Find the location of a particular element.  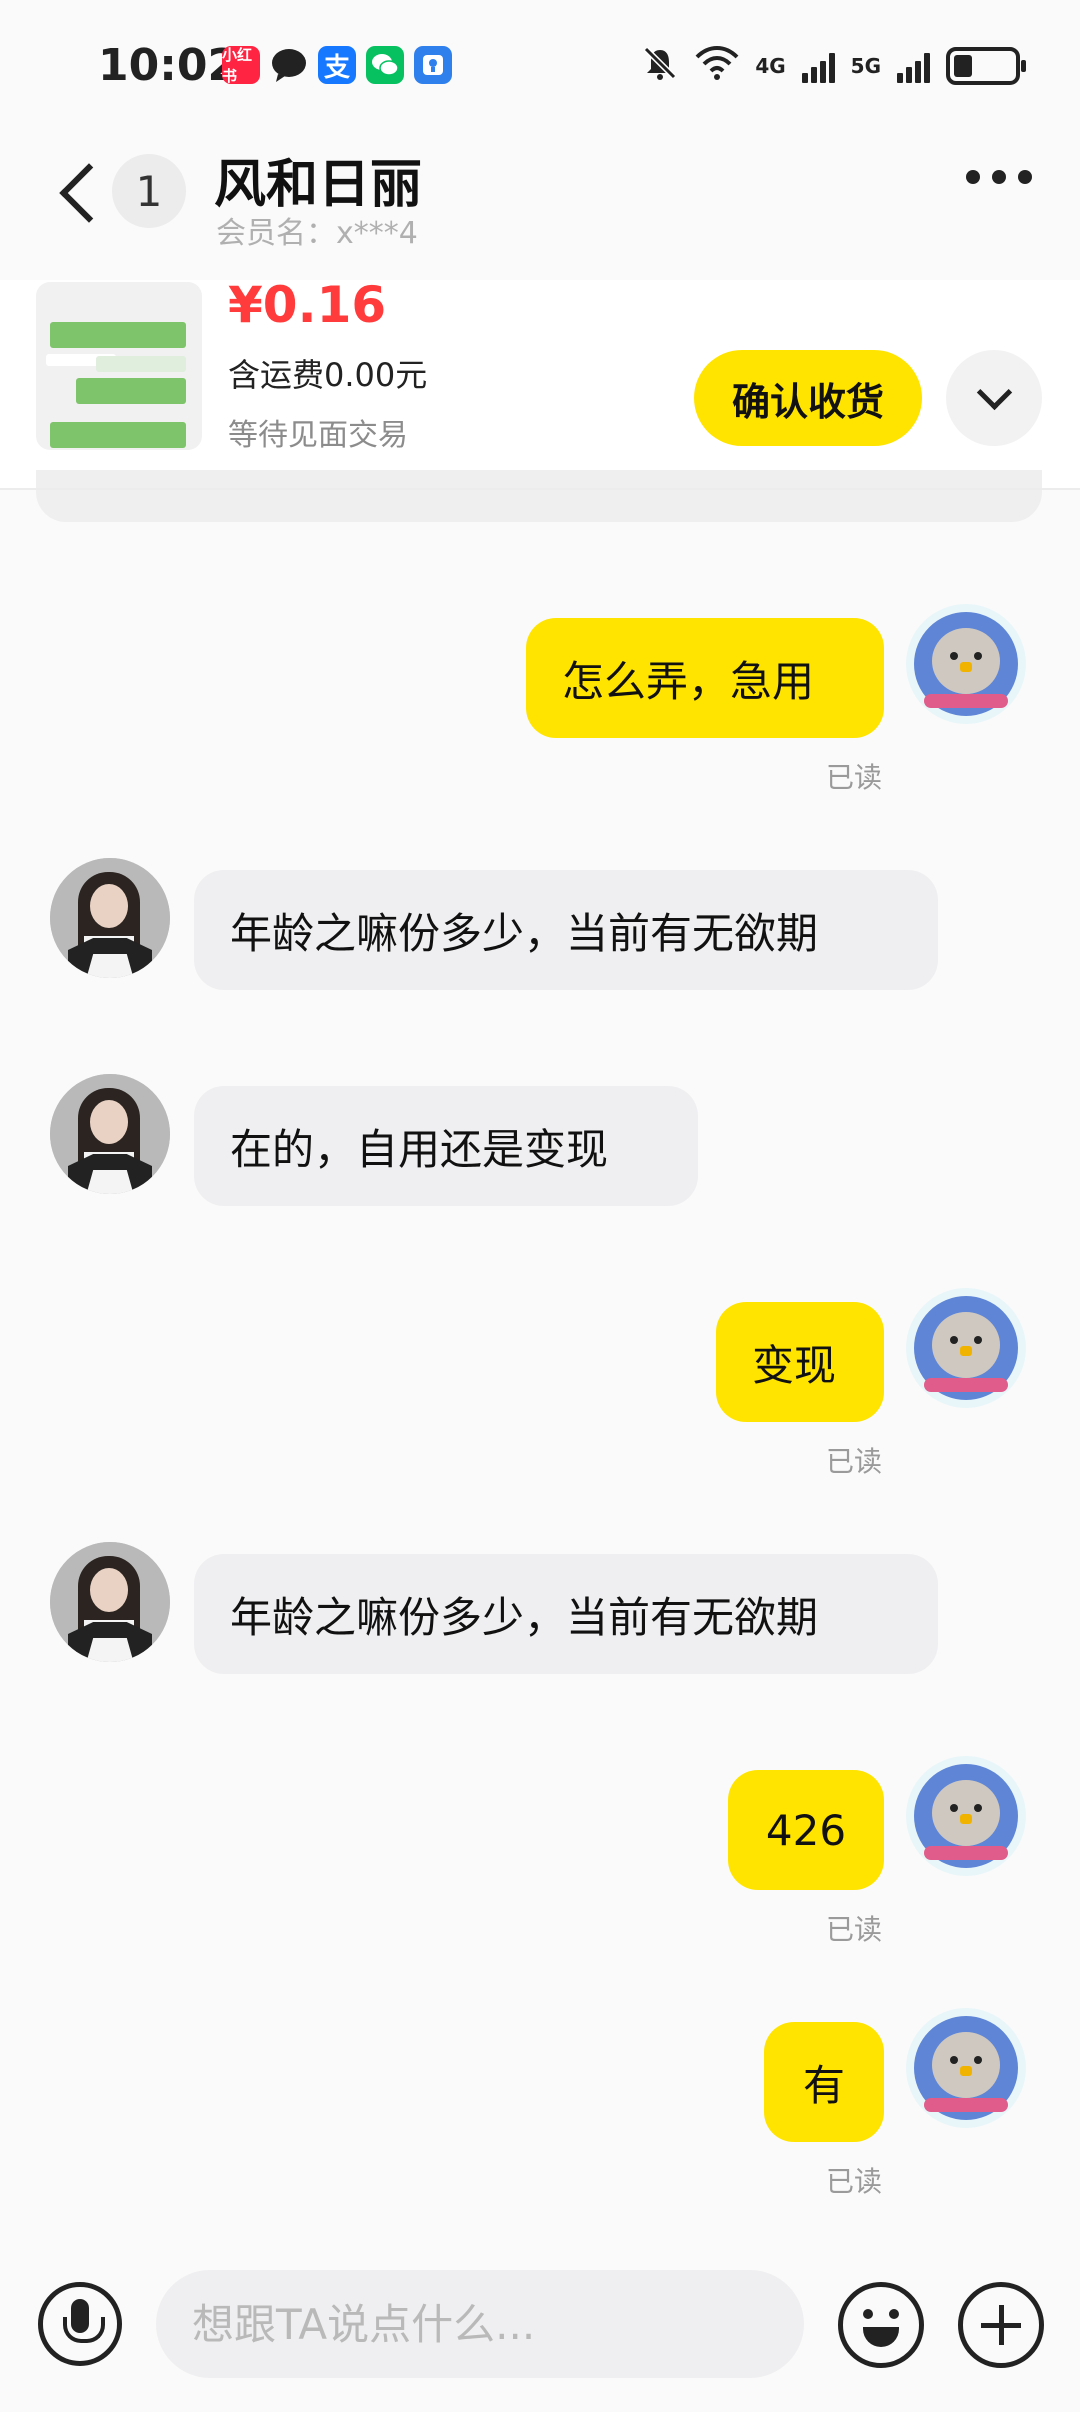

divider is located at coordinates (540, 489).